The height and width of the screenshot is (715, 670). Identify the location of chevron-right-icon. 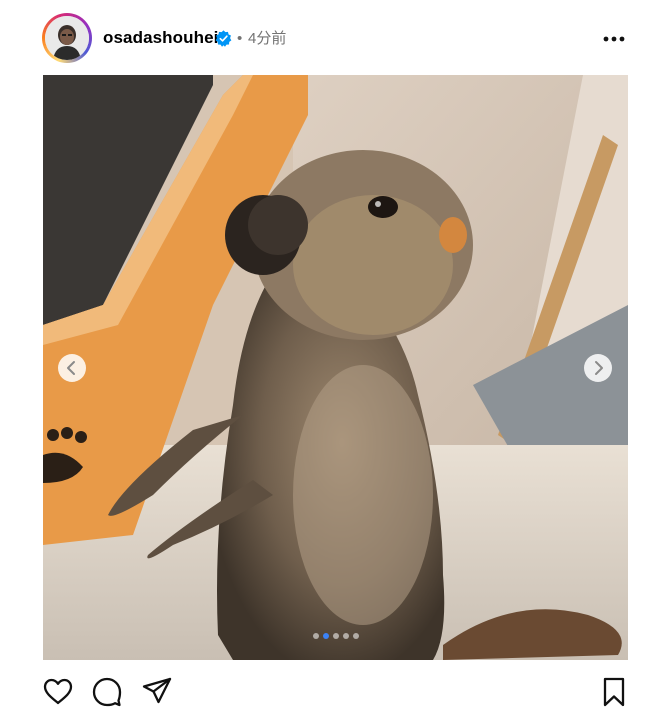
(599, 368).